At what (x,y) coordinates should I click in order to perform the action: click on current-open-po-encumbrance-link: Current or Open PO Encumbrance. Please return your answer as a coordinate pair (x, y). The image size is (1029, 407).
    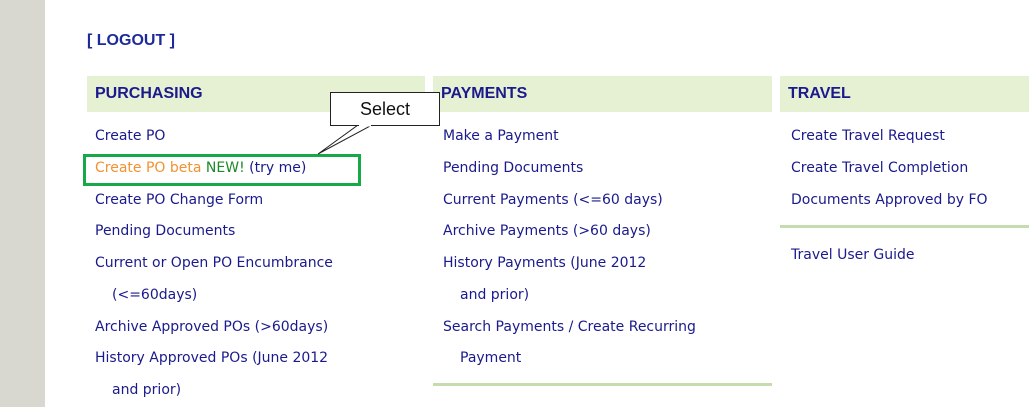
    Looking at the image, I should click on (214, 263).